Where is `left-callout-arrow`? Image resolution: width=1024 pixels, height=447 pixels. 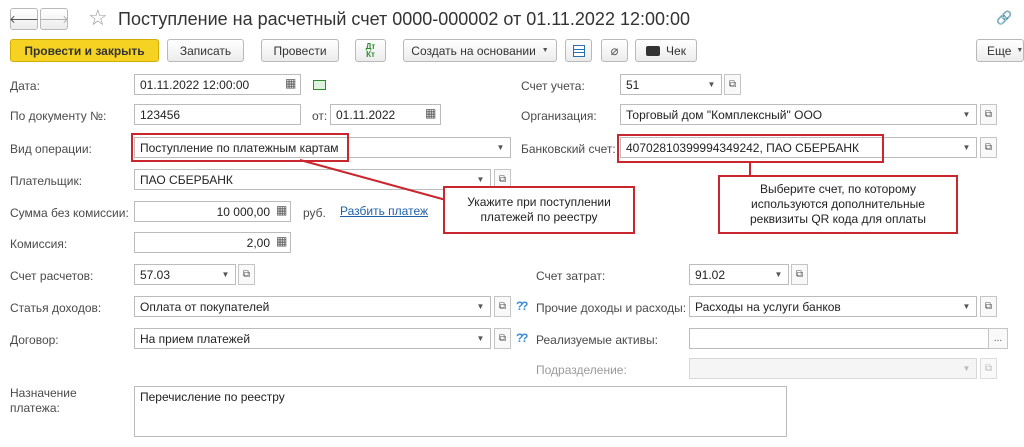 left-callout-arrow is located at coordinates (373, 180).